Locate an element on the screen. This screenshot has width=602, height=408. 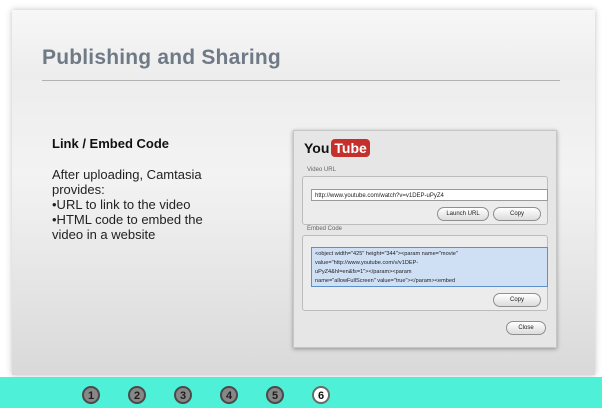
copy-embed-button: Copy is located at coordinates (517, 300).